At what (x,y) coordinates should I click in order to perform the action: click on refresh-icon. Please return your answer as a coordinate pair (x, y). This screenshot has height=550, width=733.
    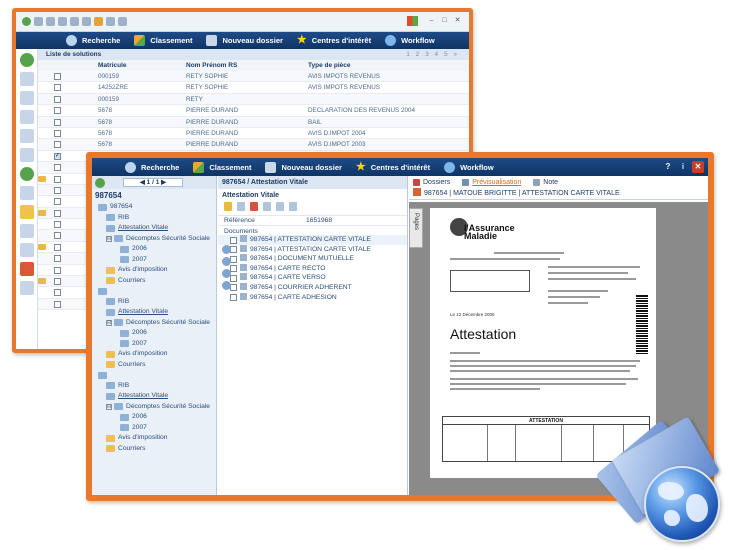
    Looking at the image, I should click on (62, 21).